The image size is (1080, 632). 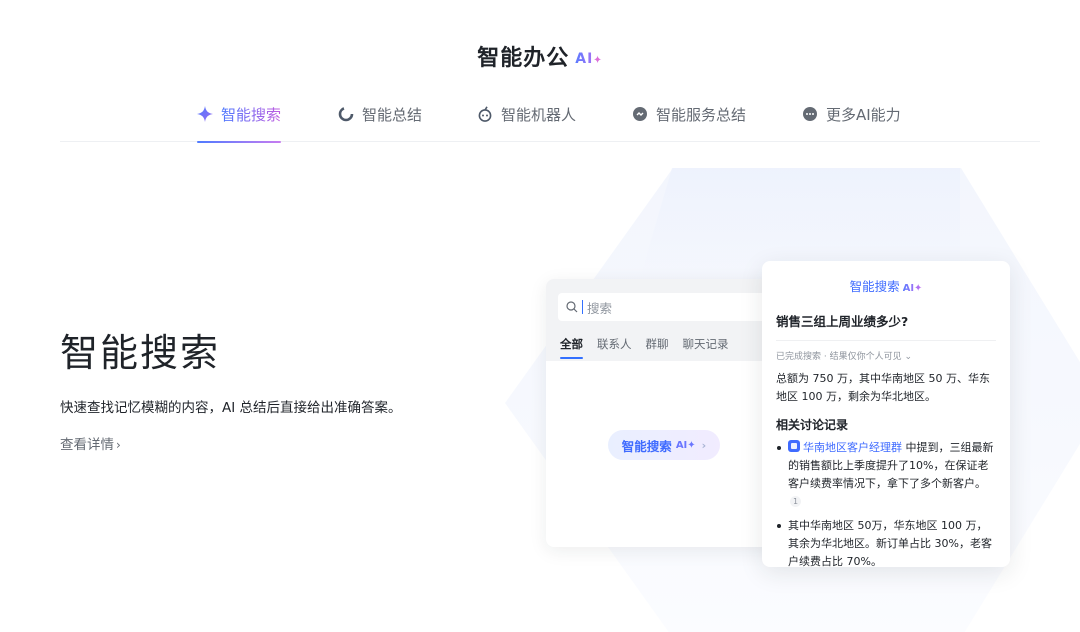 I want to click on tab-label: 智能机器人, so click(x=539, y=115).